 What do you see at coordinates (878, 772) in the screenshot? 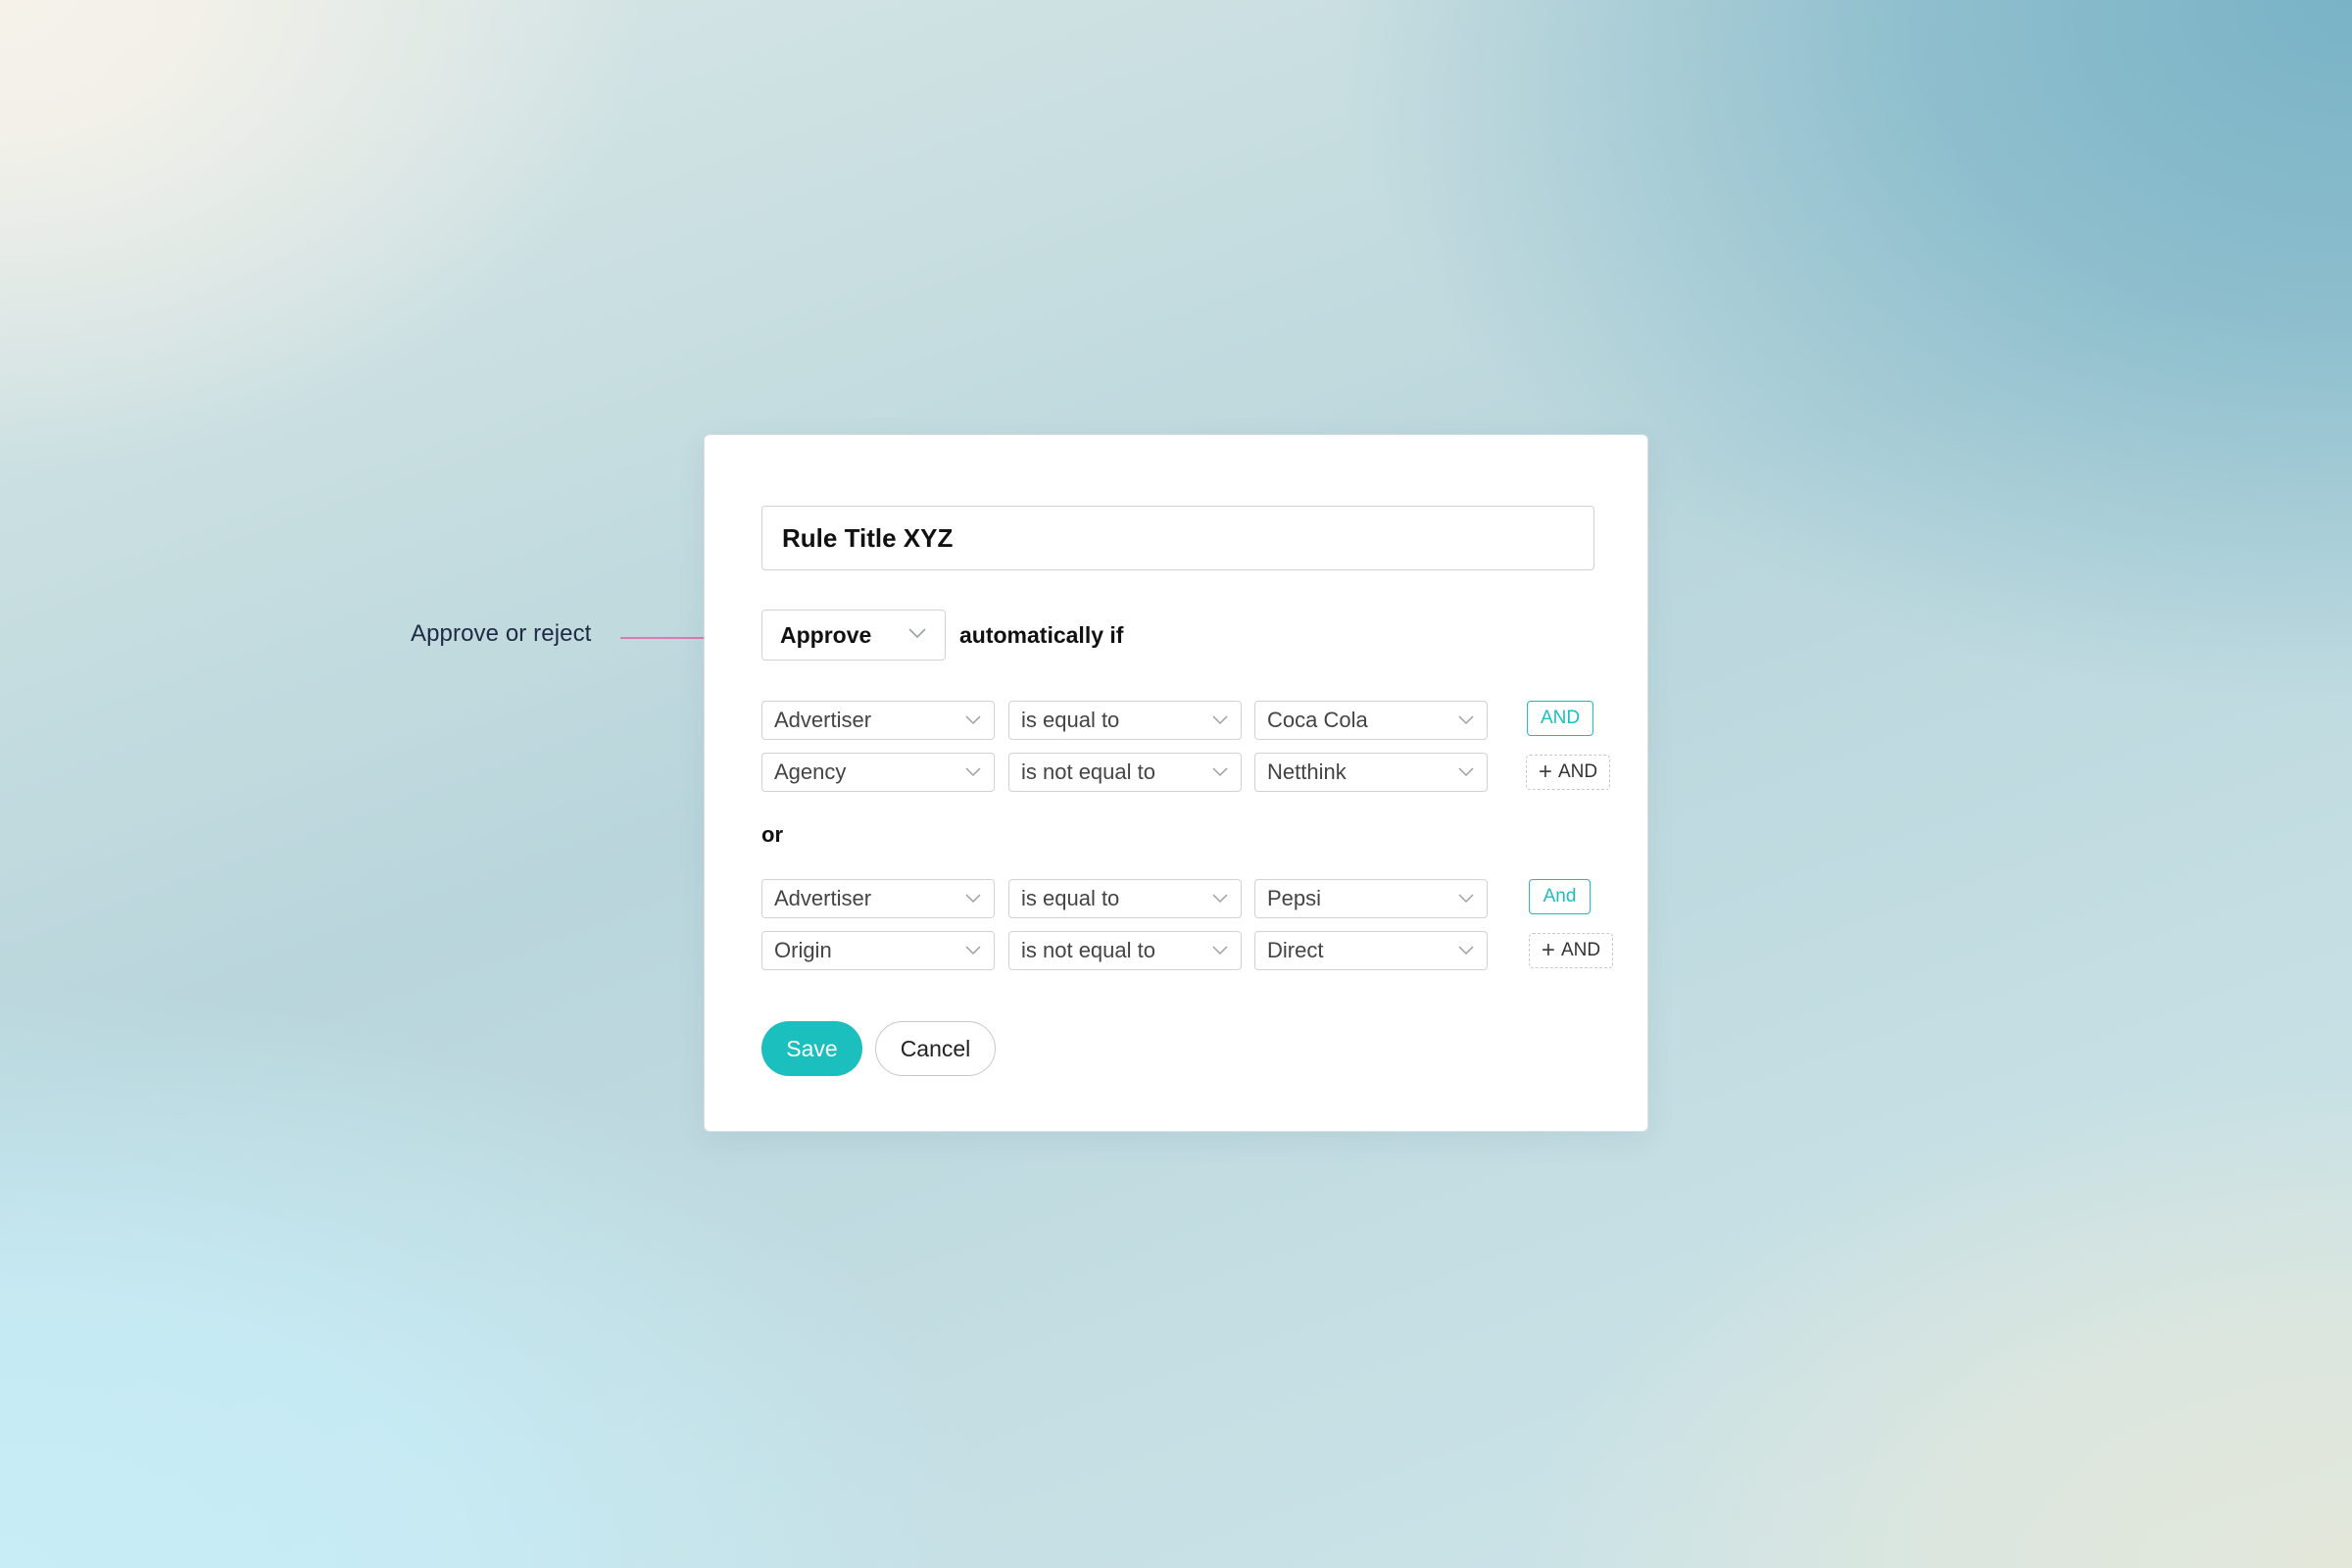
I see `field-select: Agency` at bounding box center [878, 772].